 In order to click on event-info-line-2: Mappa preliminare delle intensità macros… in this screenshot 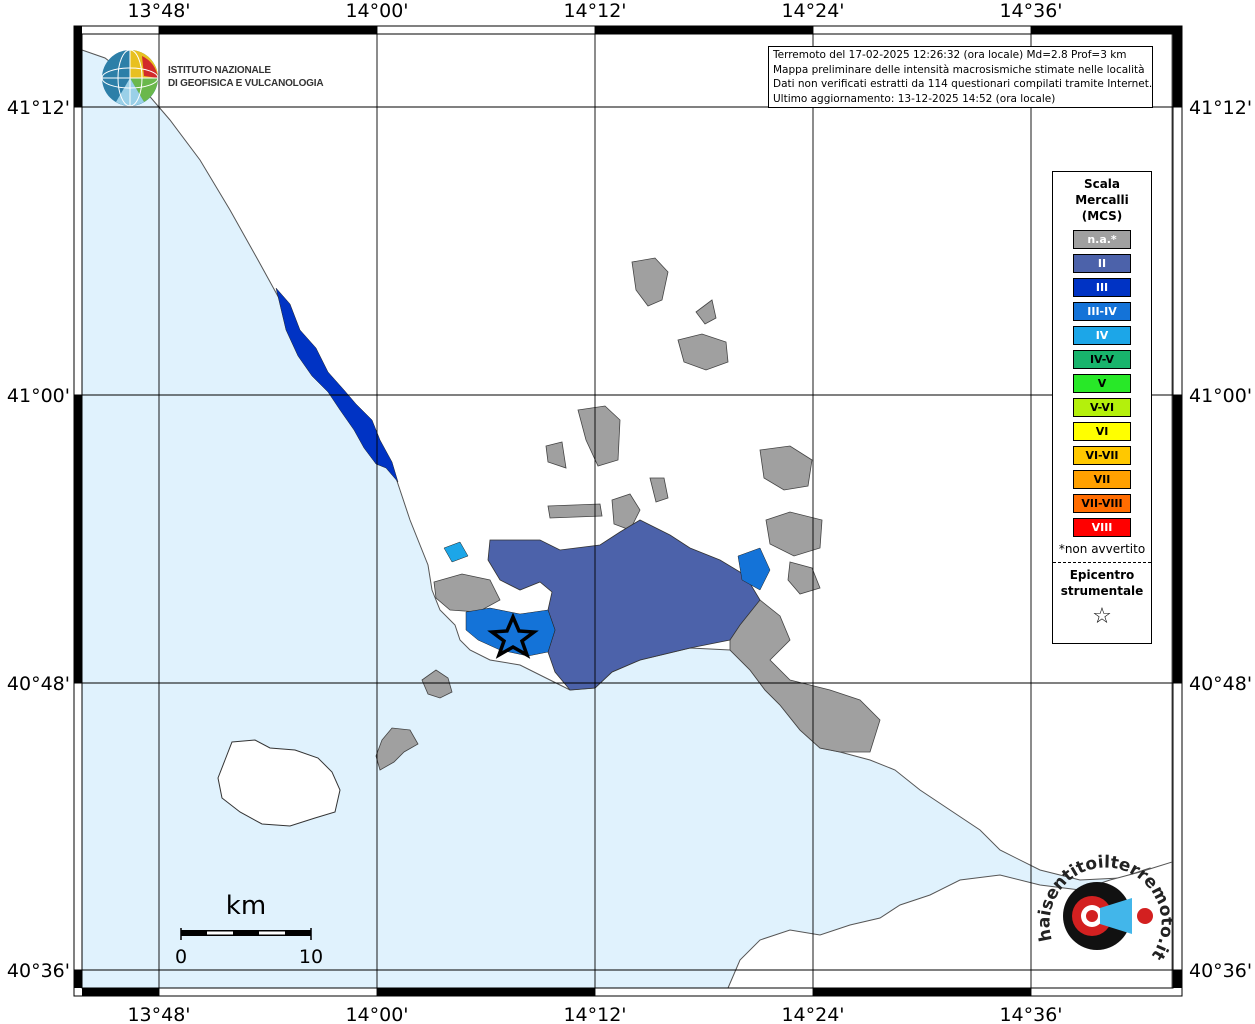, I will do `click(959, 69)`.